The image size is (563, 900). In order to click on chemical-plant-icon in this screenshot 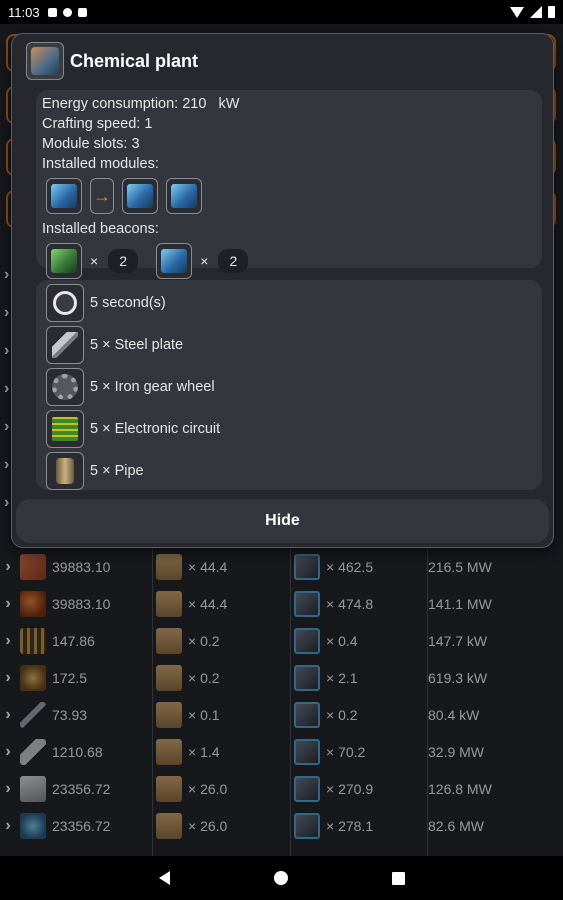, I will do `click(45, 61)`.